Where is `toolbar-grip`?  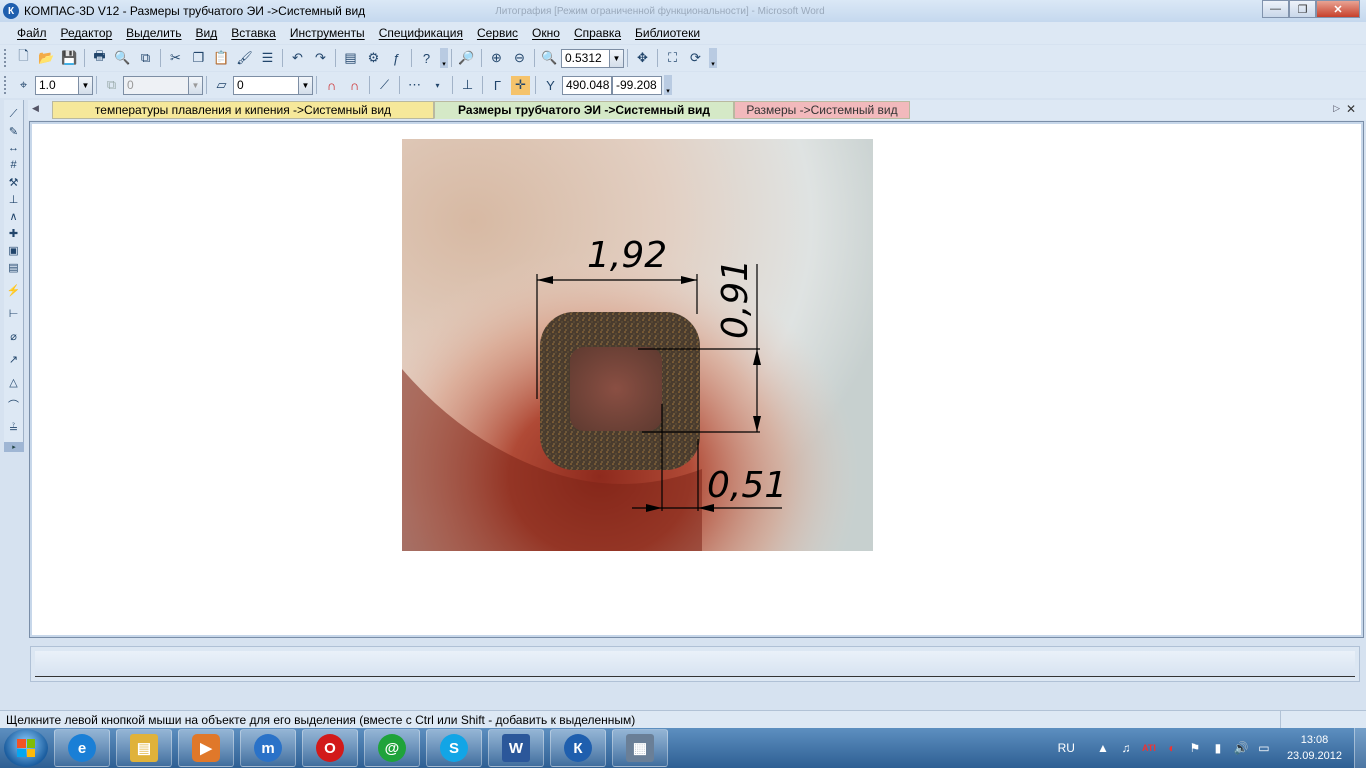
toolbar-grip is located at coordinates (6, 58).